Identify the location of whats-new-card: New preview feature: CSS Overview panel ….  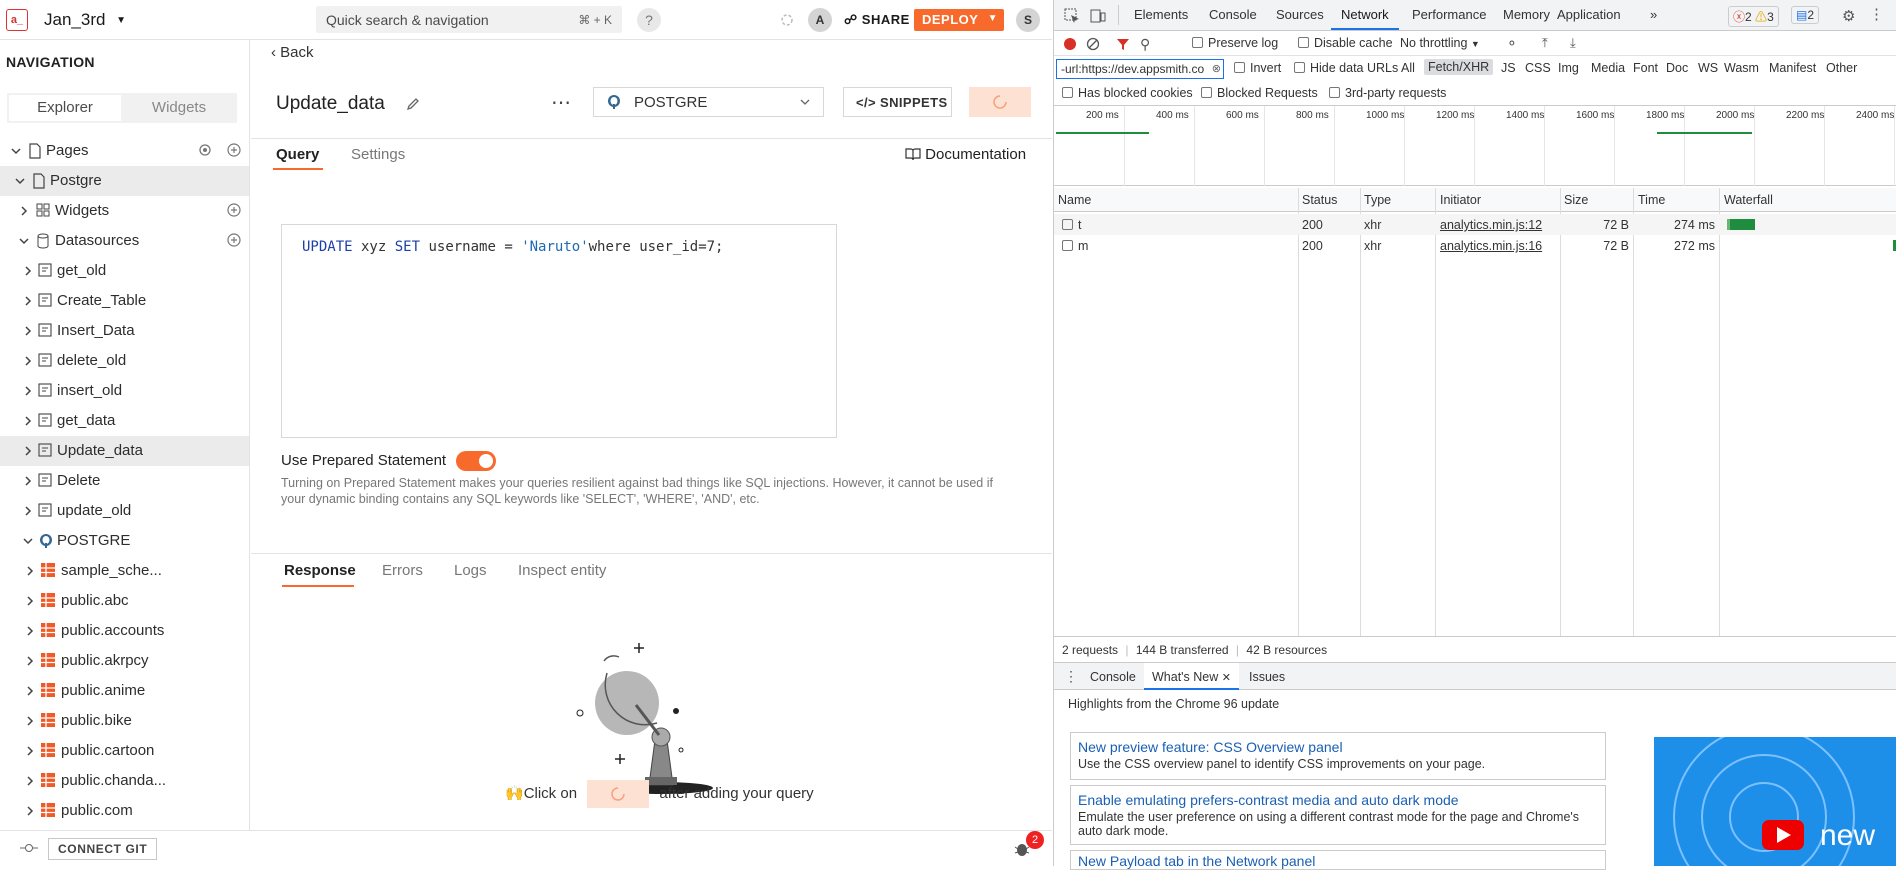
(1338, 756).